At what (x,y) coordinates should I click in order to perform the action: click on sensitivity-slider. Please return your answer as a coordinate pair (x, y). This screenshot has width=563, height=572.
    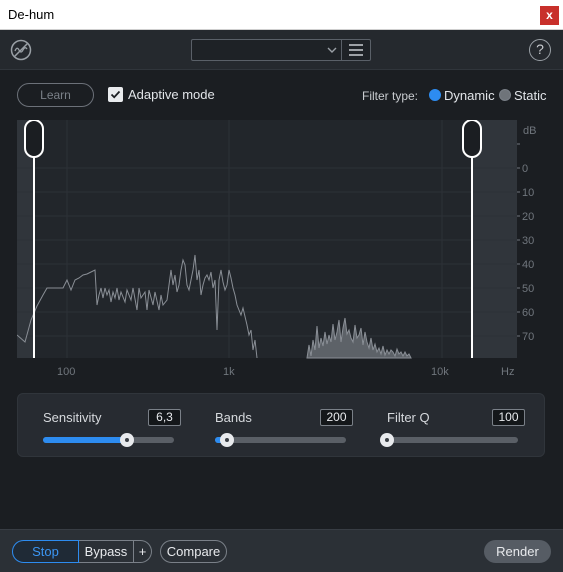
    Looking at the image, I should click on (108, 440).